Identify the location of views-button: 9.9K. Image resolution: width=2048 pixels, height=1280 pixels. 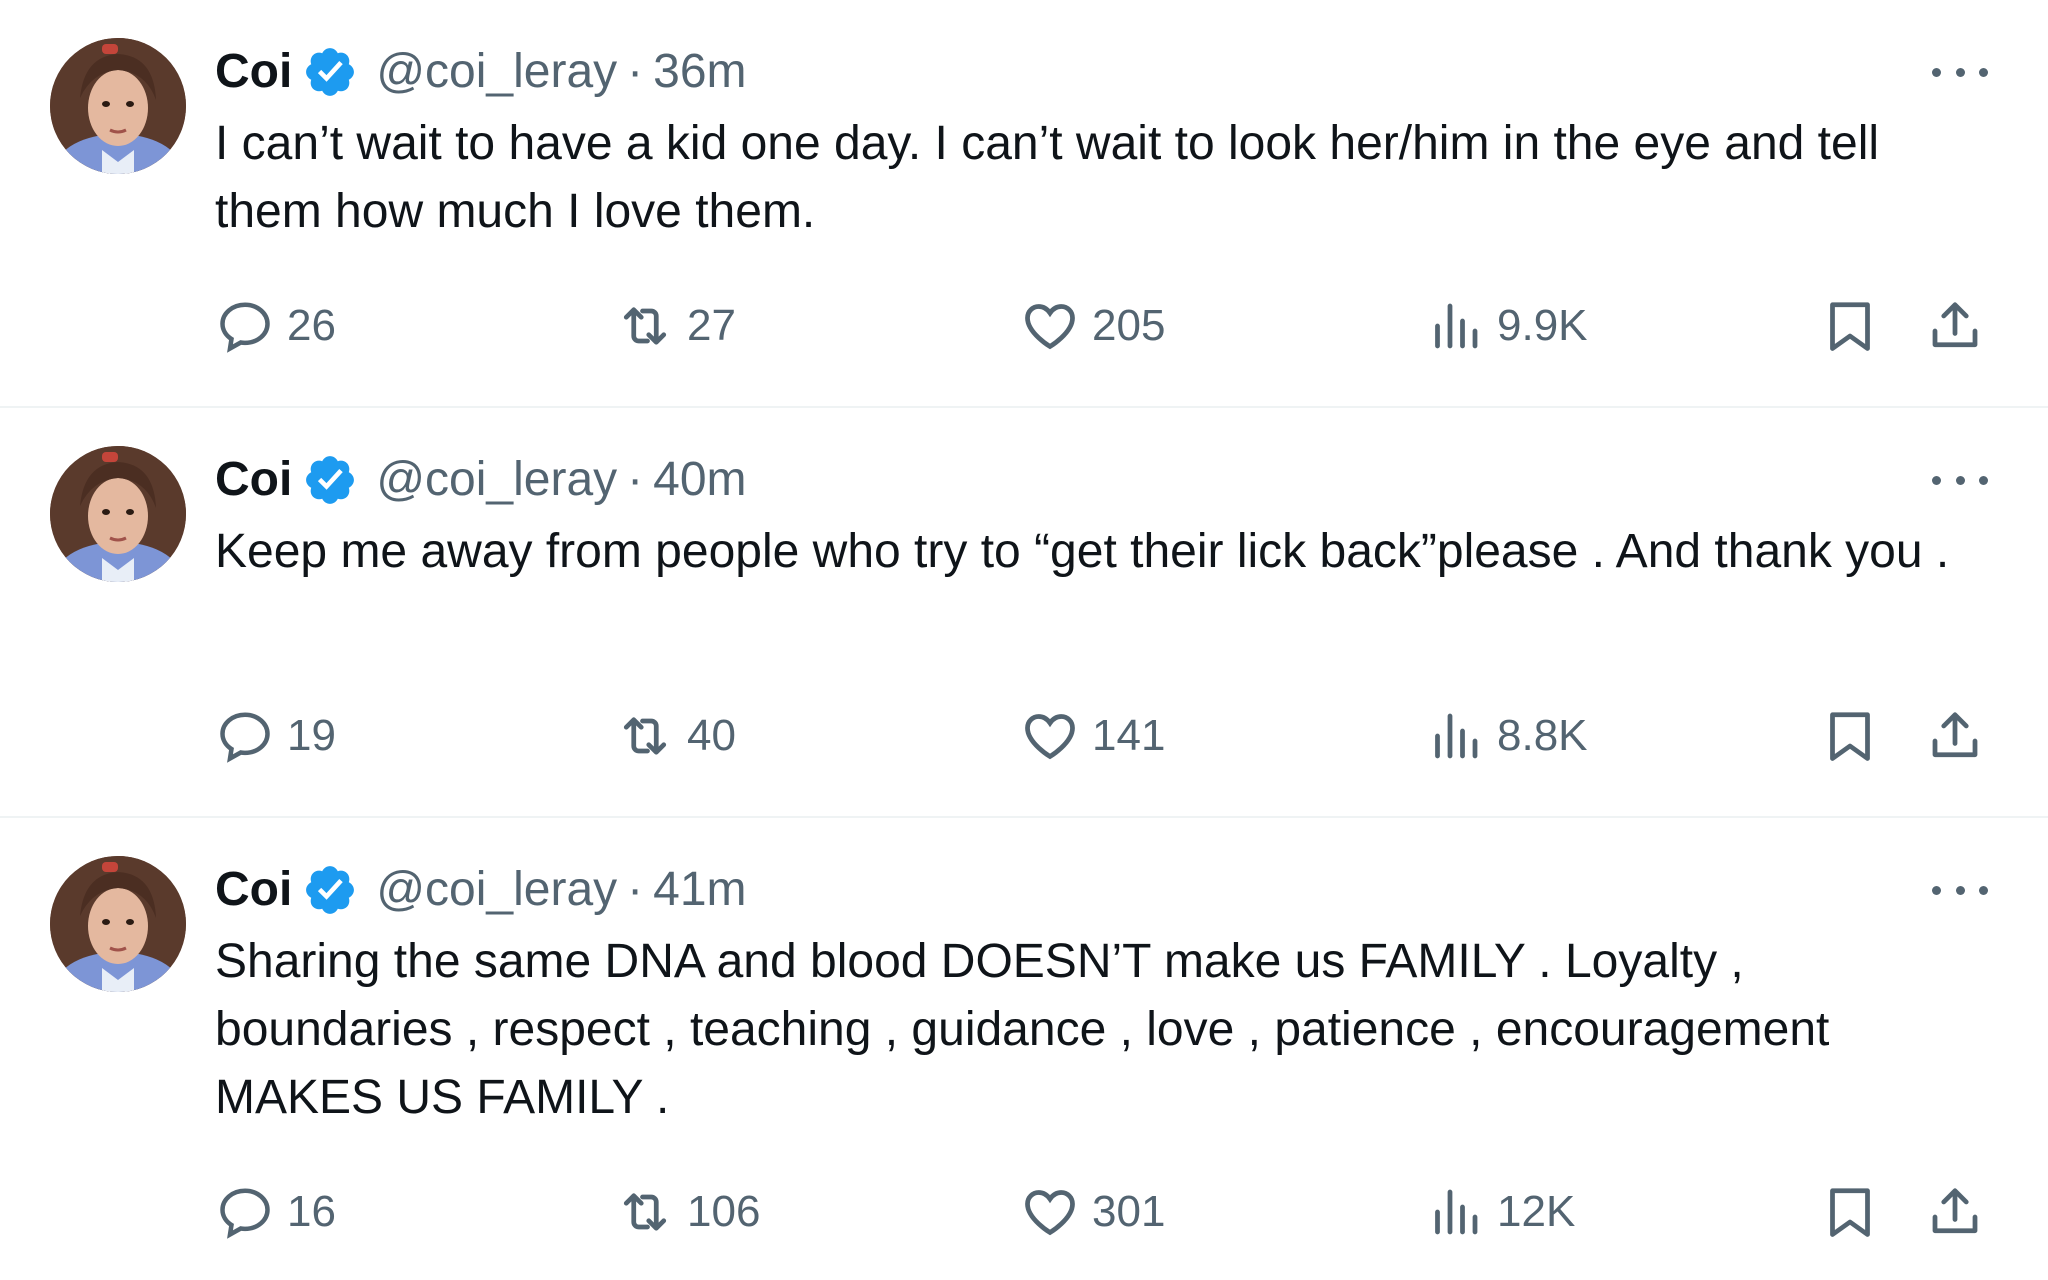
(1506, 326).